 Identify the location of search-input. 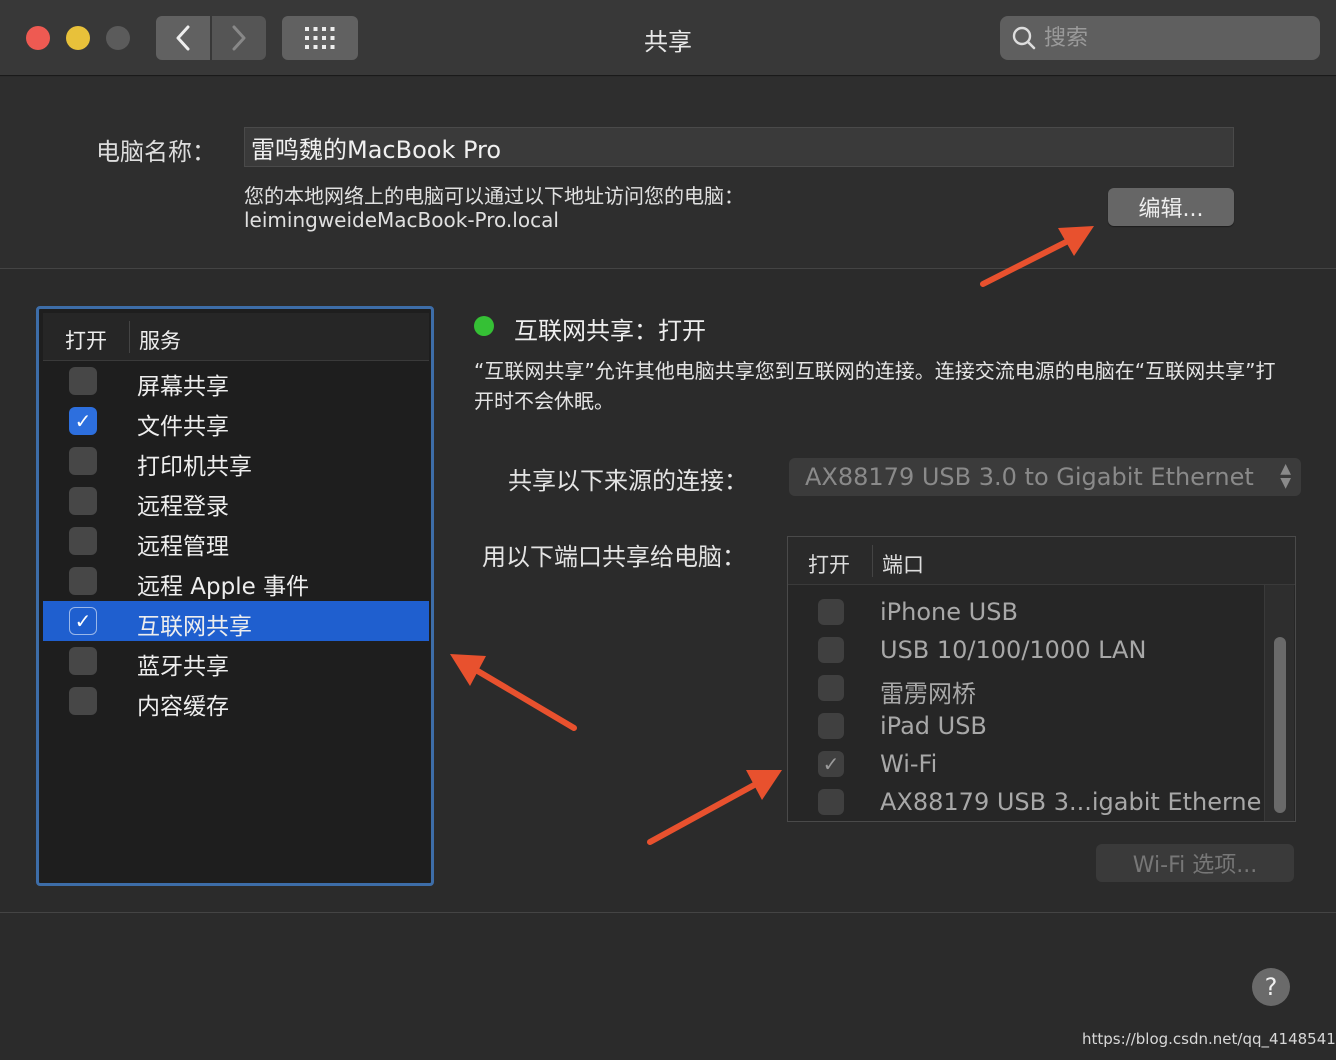
(1174, 38).